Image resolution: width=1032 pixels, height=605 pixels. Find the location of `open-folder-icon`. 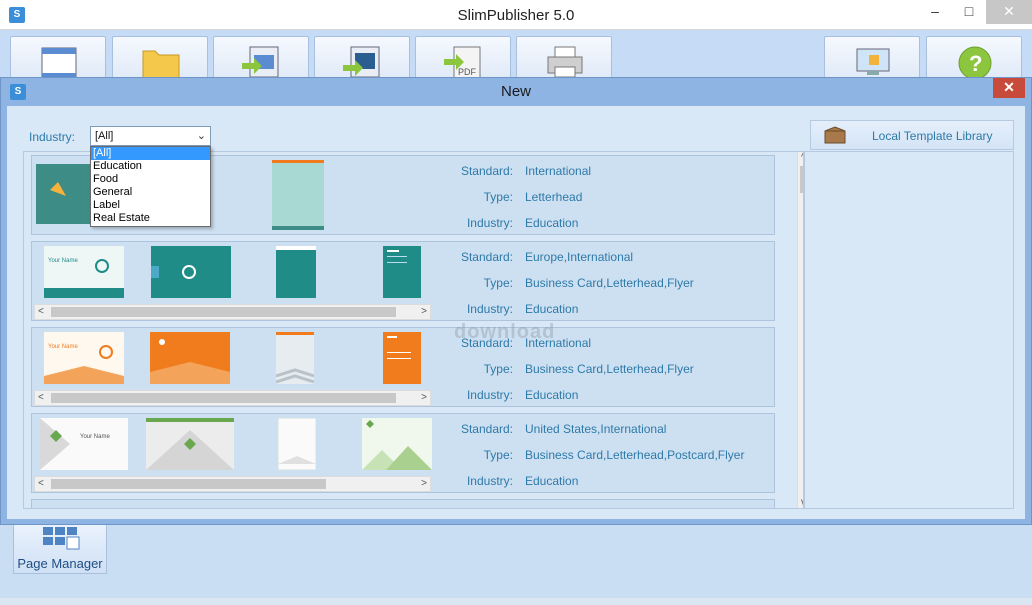

open-folder-icon is located at coordinates (161, 64).